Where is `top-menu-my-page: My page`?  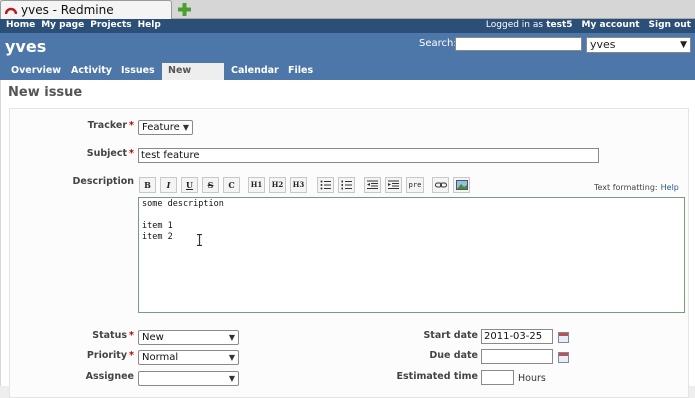 top-menu-my-page: My page is located at coordinates (62, 25).